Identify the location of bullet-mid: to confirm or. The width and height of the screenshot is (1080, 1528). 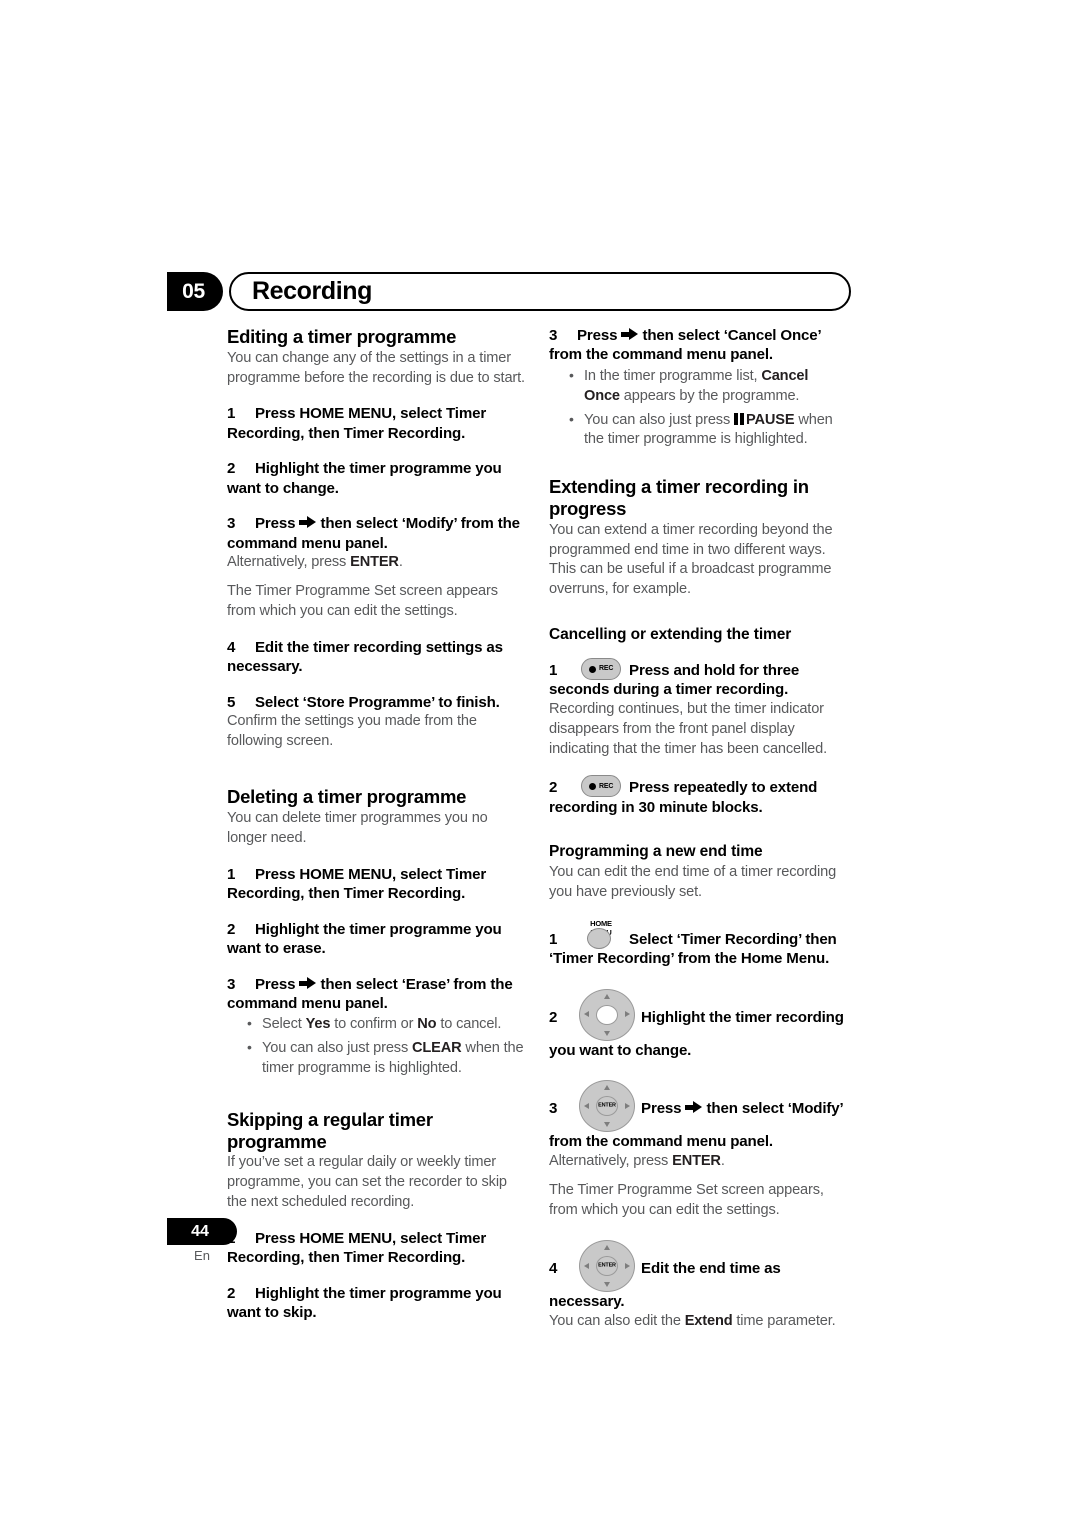
(374, 1024).